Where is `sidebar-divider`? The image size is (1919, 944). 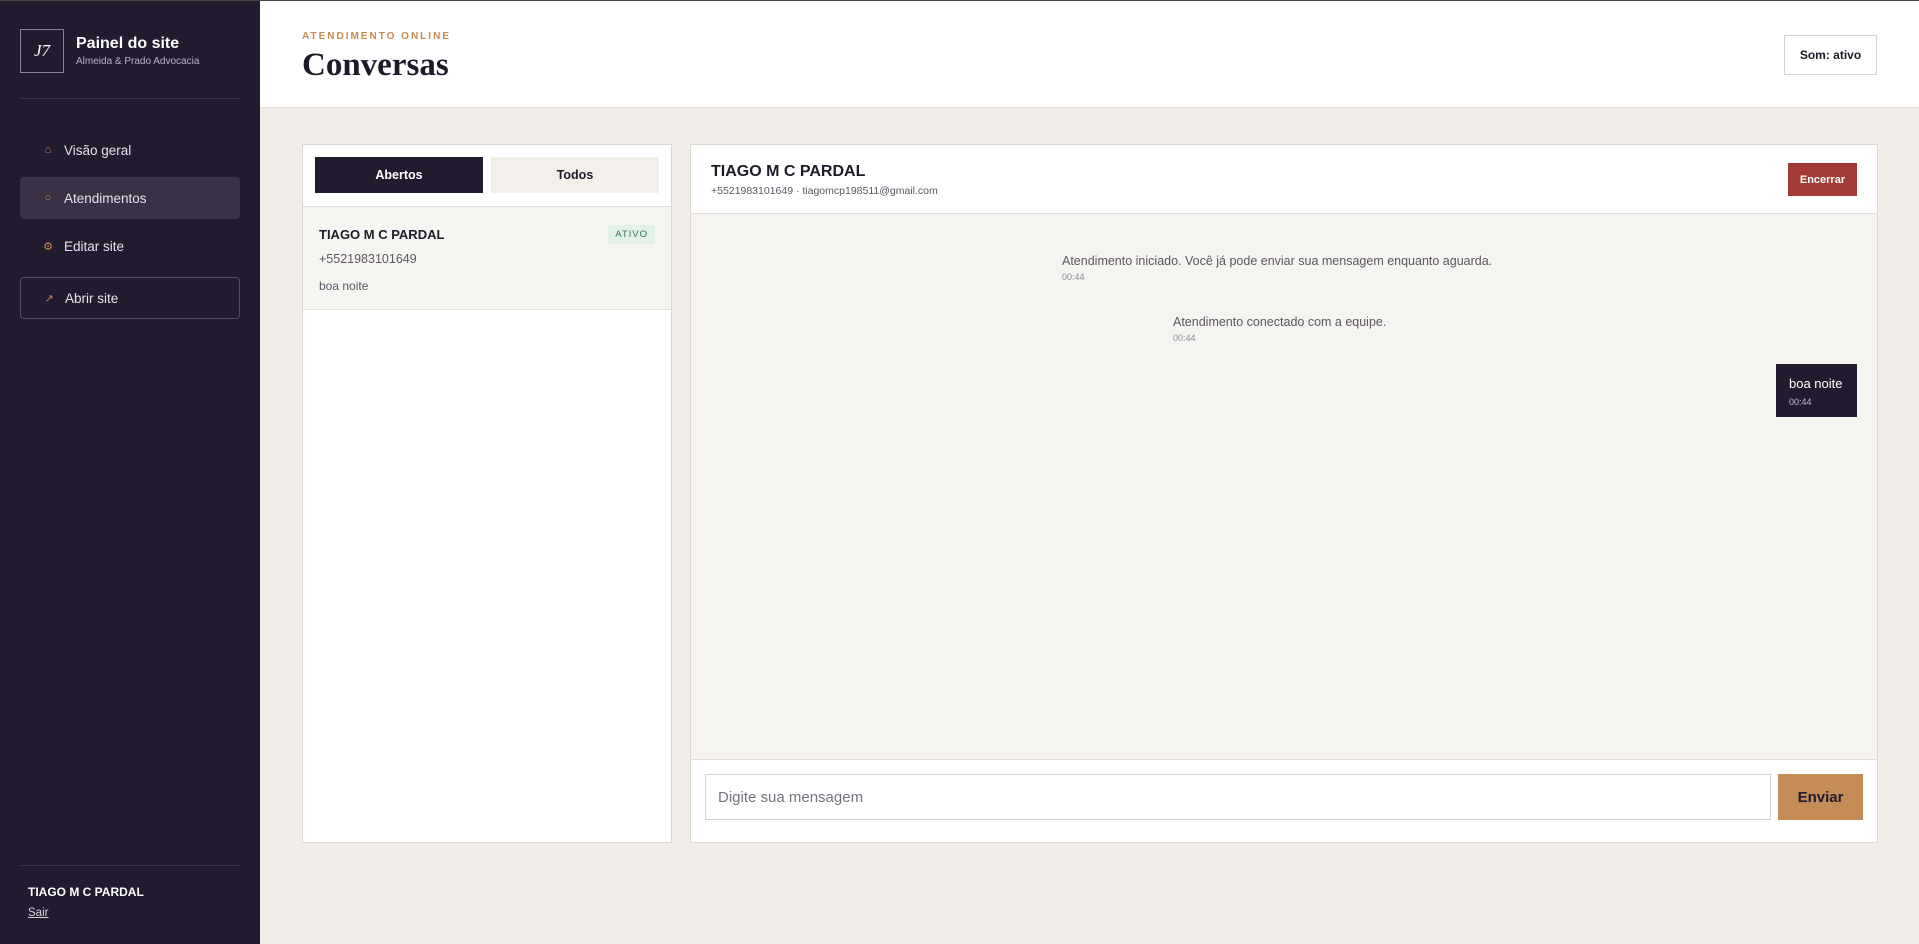 sidebar-divider is located at coordinates (130, 98).